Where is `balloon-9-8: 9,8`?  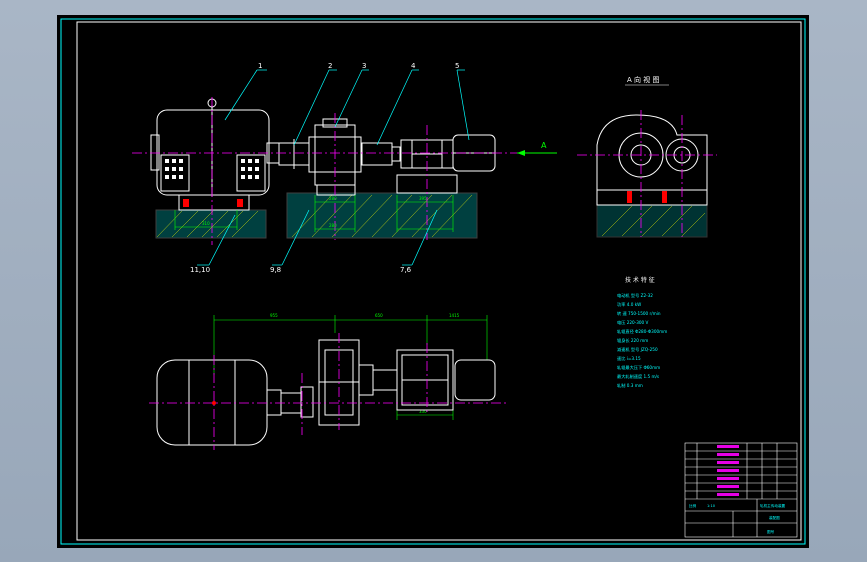
balloon-9-8: 9,8 is located at coordinates (275, 270).